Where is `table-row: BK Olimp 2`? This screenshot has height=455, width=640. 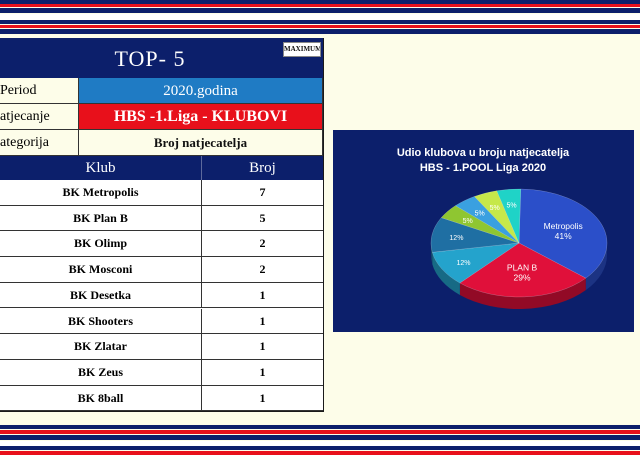
table-row: BK Olimp 2 is located at coordinates (161, 244).